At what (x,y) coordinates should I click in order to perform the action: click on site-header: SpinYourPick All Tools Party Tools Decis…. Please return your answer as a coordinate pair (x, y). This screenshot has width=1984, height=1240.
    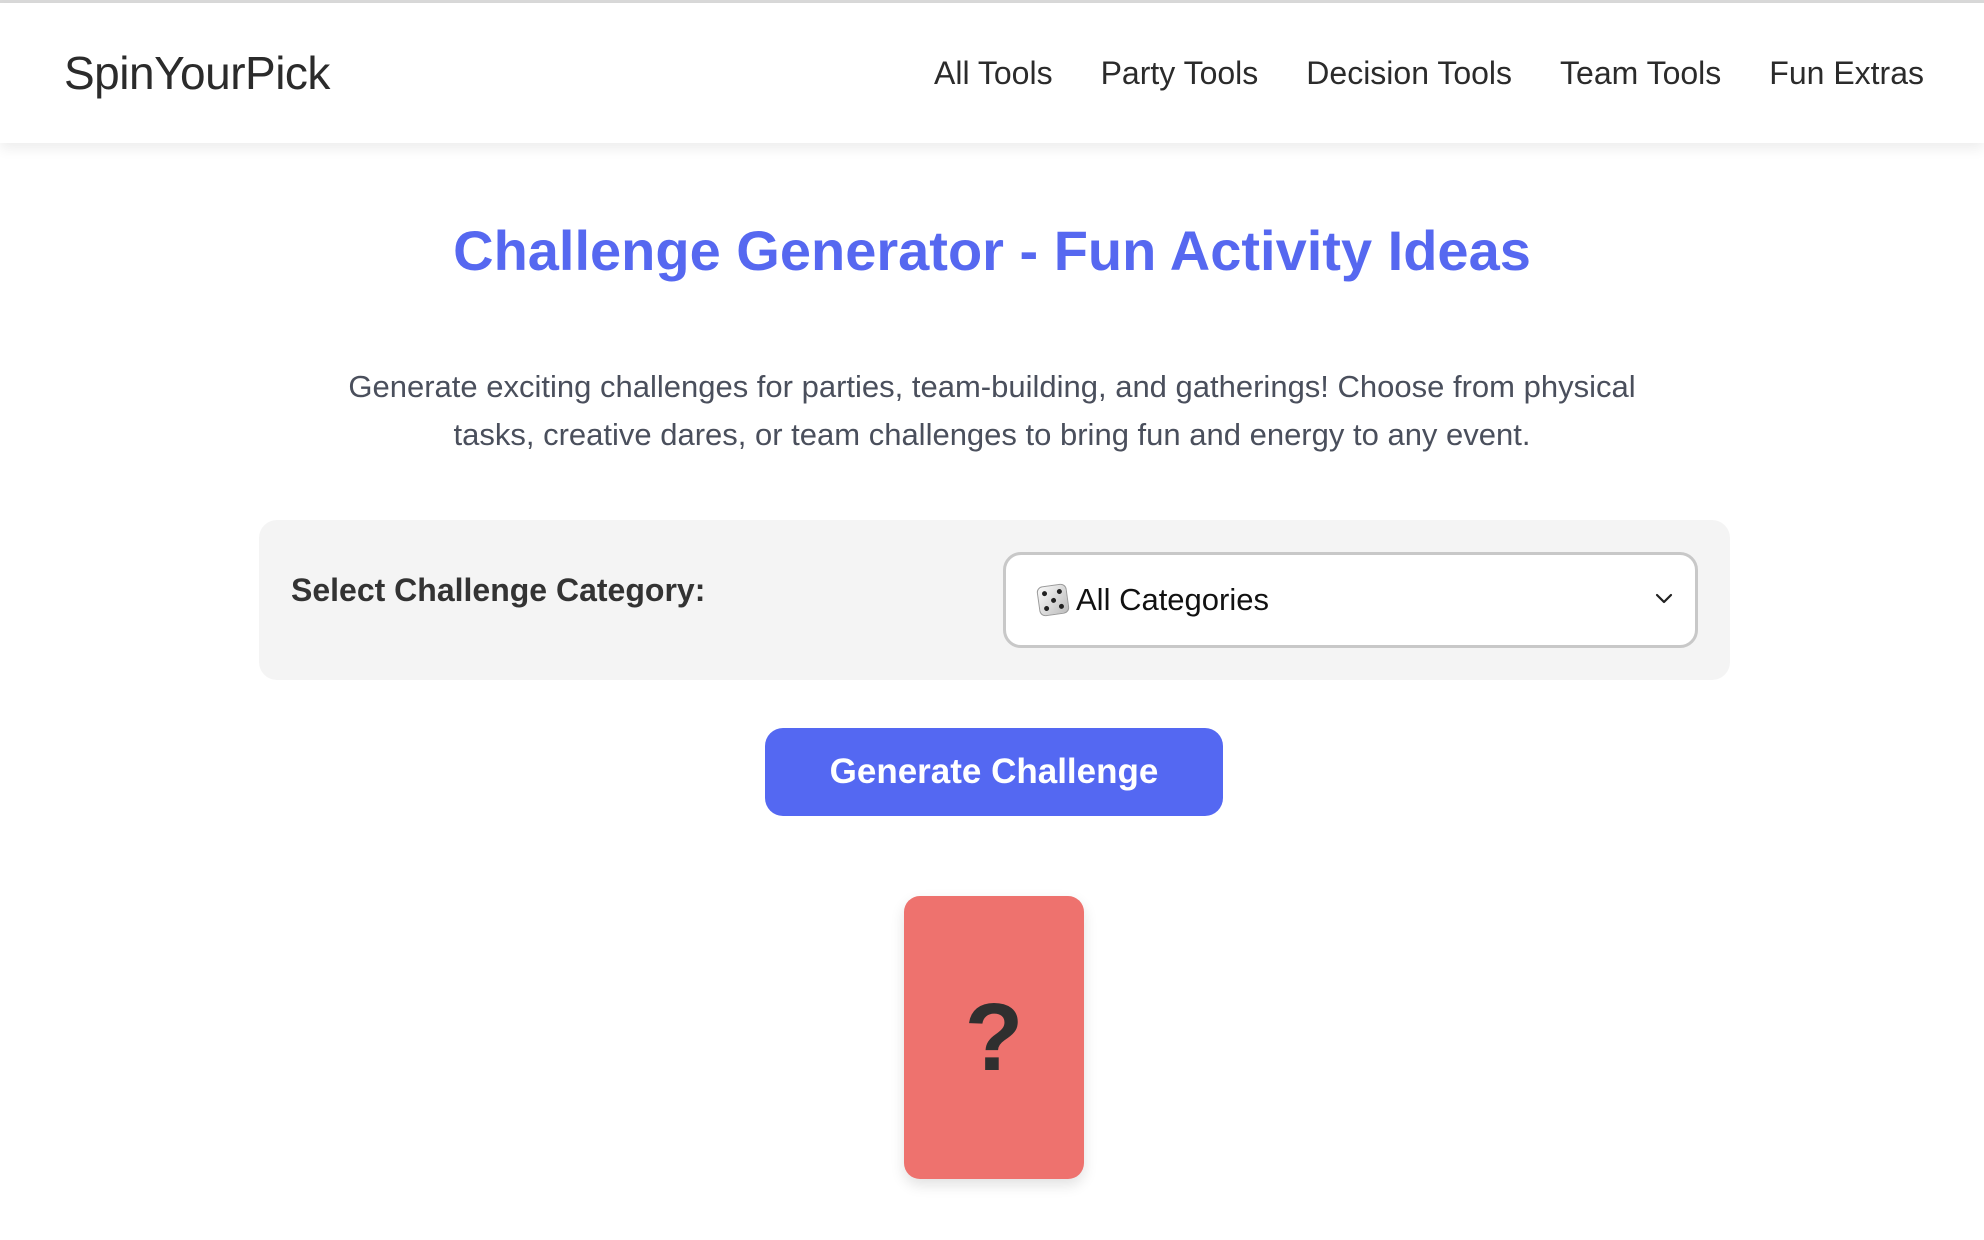
    Looking at the image, I should click on (992, 73).